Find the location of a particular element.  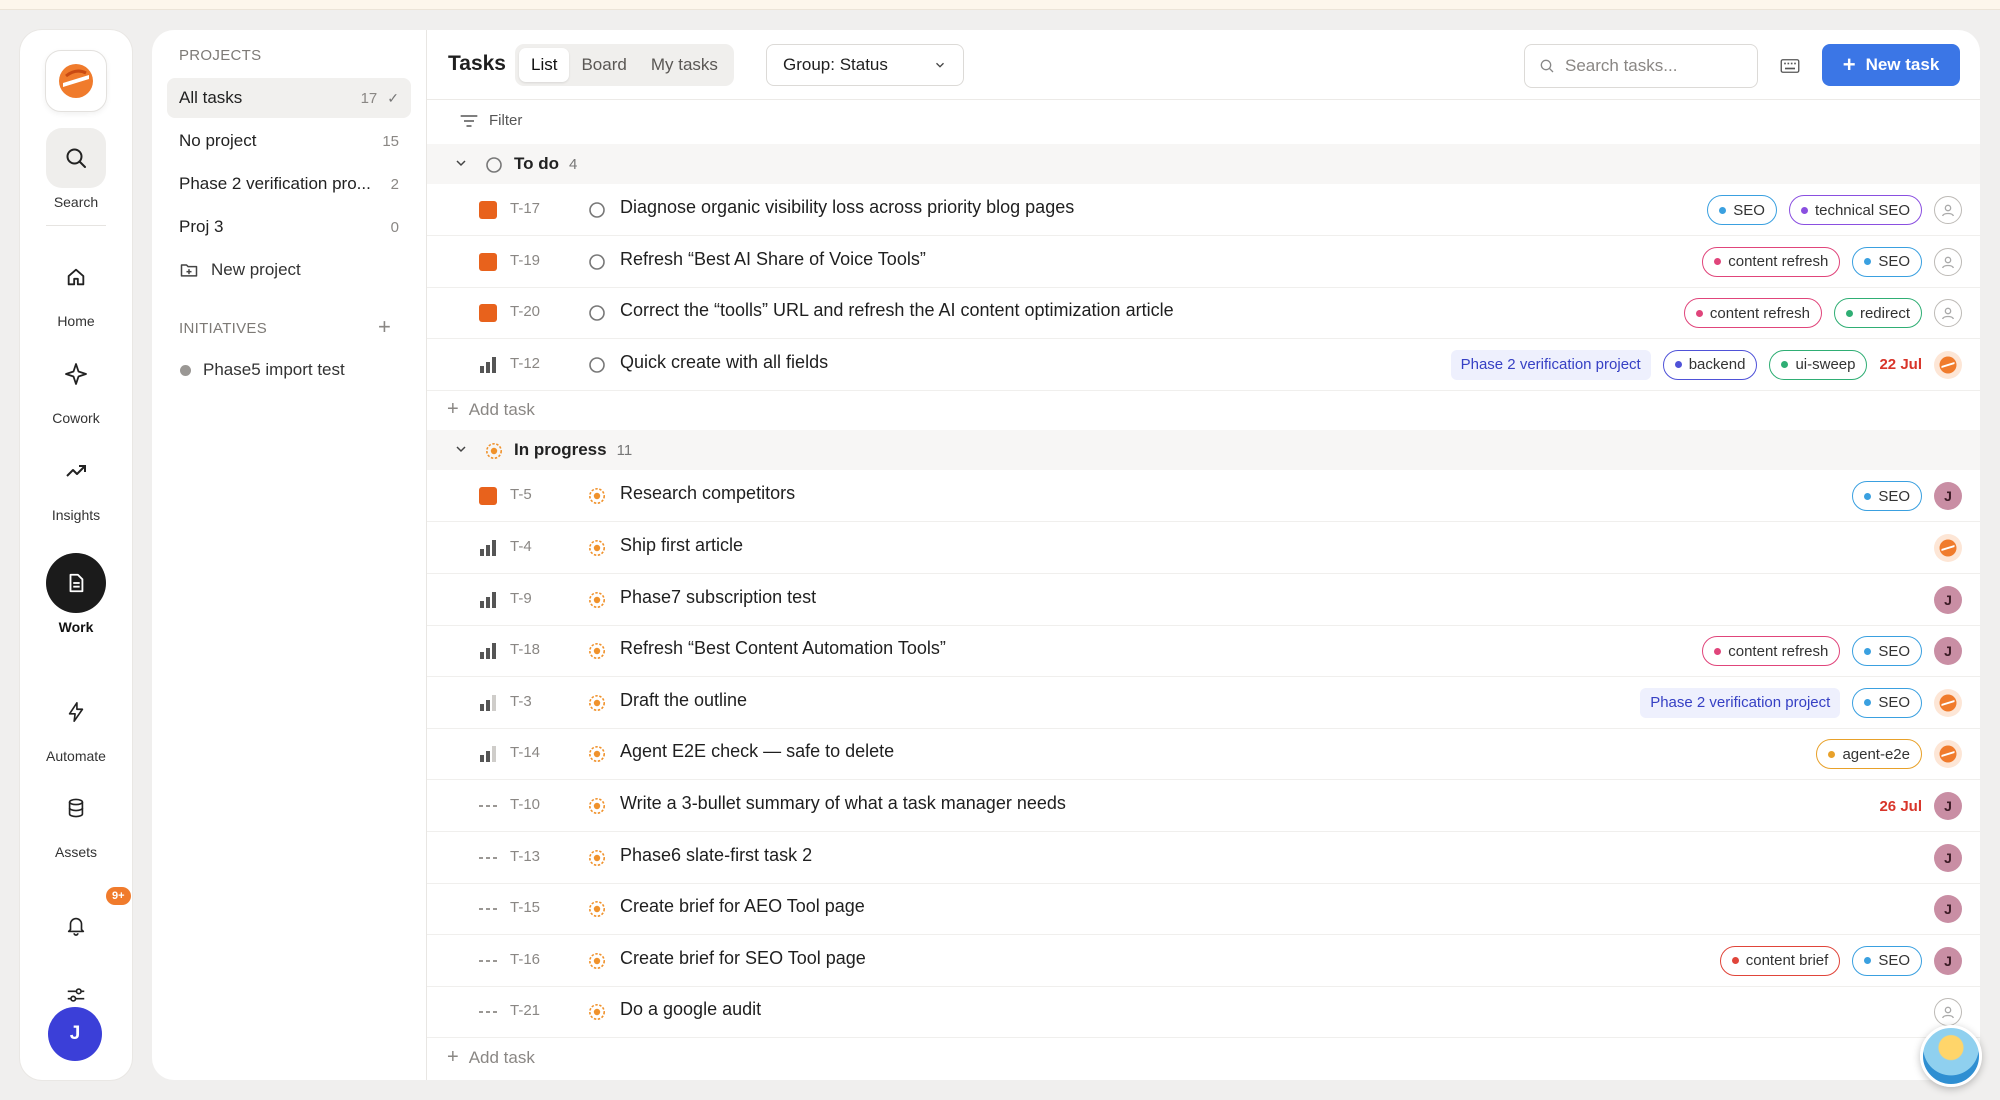

project-item-no-project: No project 15 is located at coordinates (289, 141).